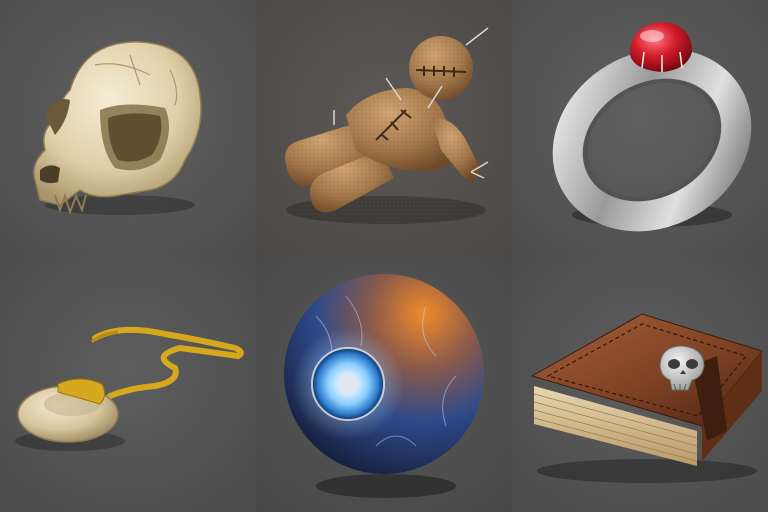  I want to click on magic-eye-orb-icon, so click(384, 386).